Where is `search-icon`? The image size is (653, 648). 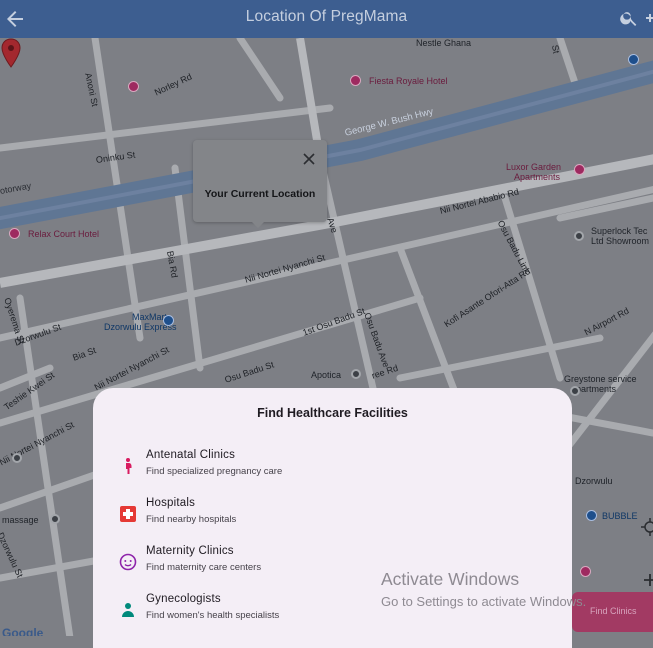 search-icon is located at coordinates (629, 18).